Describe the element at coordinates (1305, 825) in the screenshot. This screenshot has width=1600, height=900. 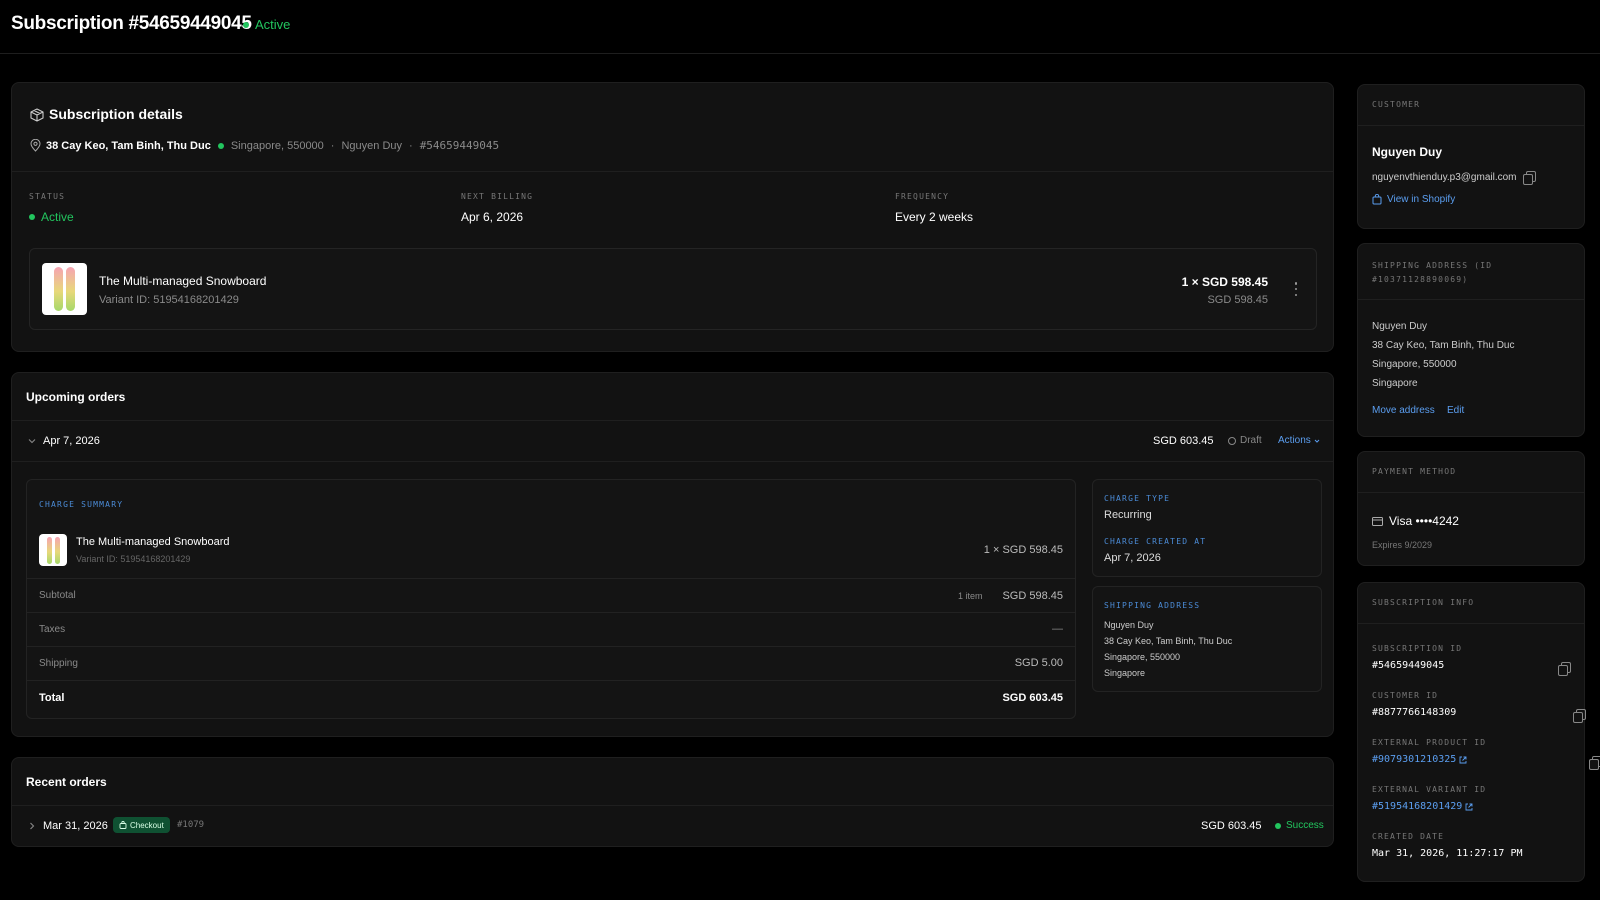
I see `success-text: Success` at that location.